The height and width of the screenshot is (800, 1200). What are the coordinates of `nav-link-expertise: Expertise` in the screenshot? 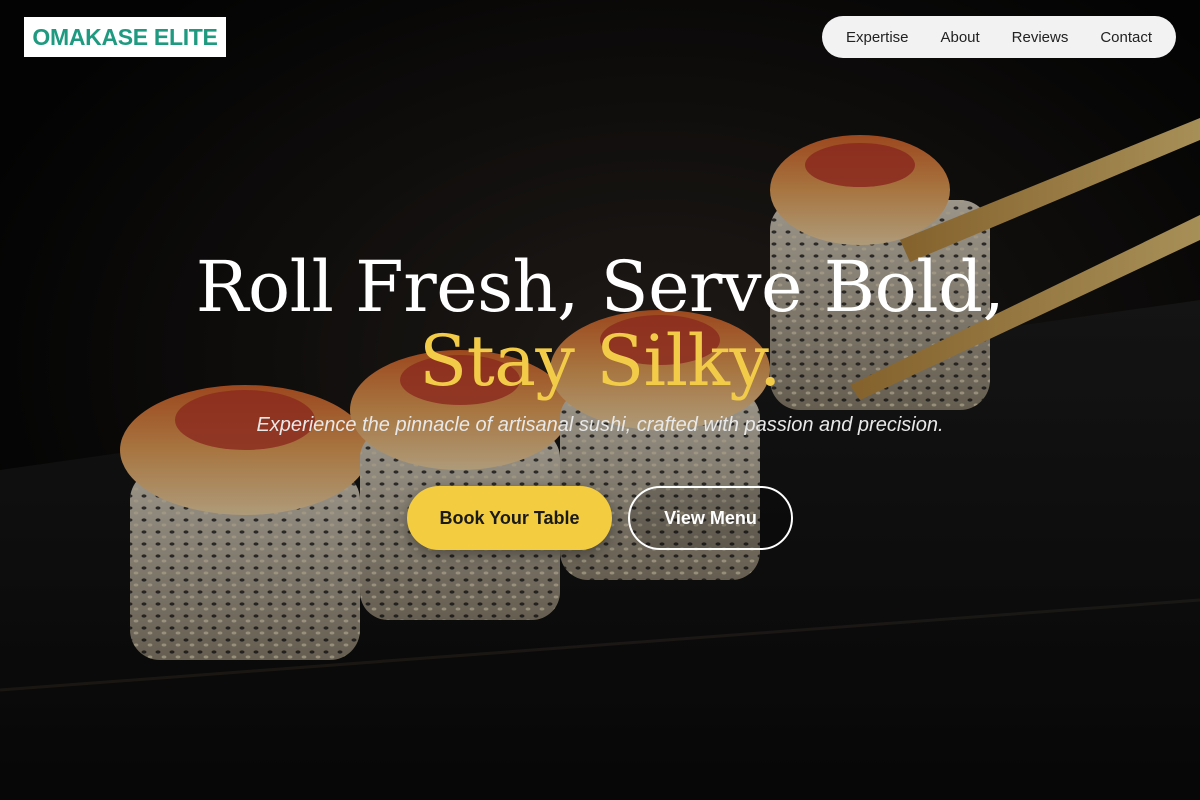 It's located at (877, 37).